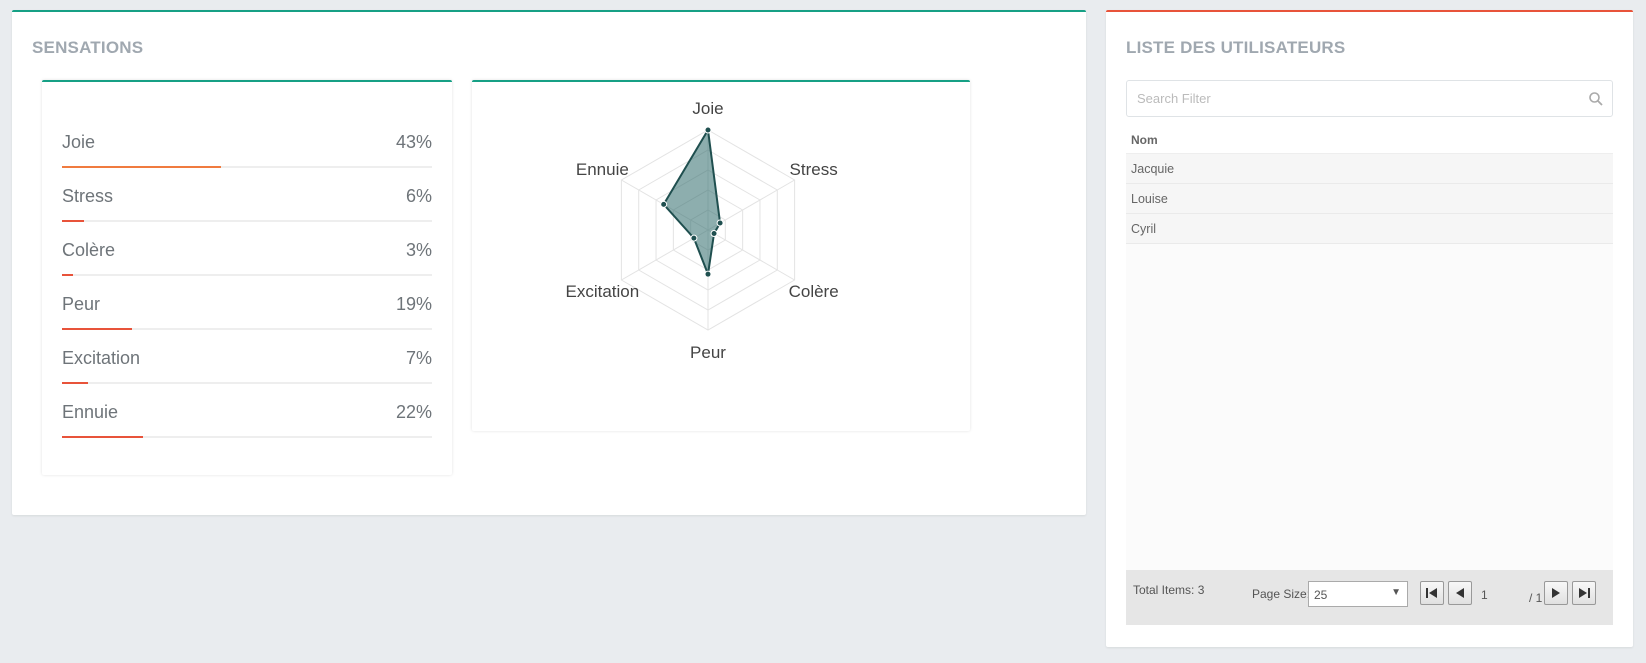 This screenshot has height=663, width=1646. What do you see at coordinates (79, 142) in the screenshot?
I see `bar-label: Joie` at bounding box center [79, 142].